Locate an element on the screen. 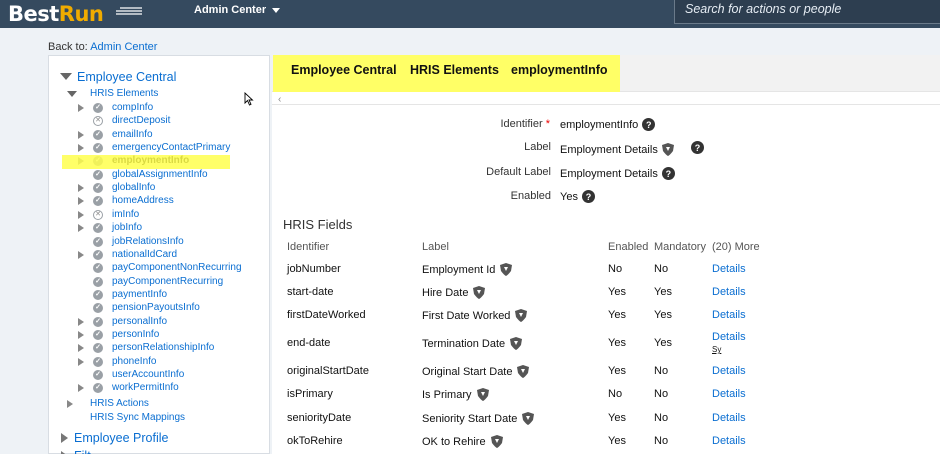 This screenshot has width=940, height=454. tree-item-label: personalInfo is located at coordinates (139, 321).